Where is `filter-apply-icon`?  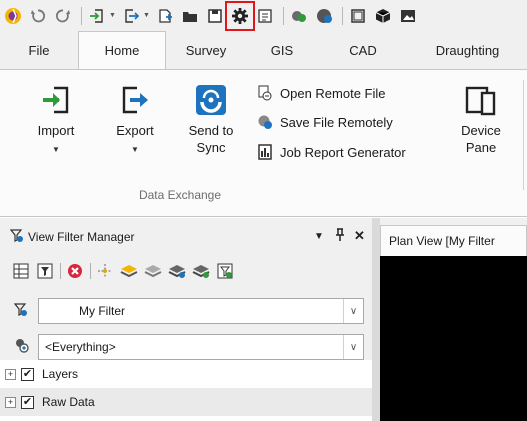 filter-apply-icon is located at coordinates (45, 271).